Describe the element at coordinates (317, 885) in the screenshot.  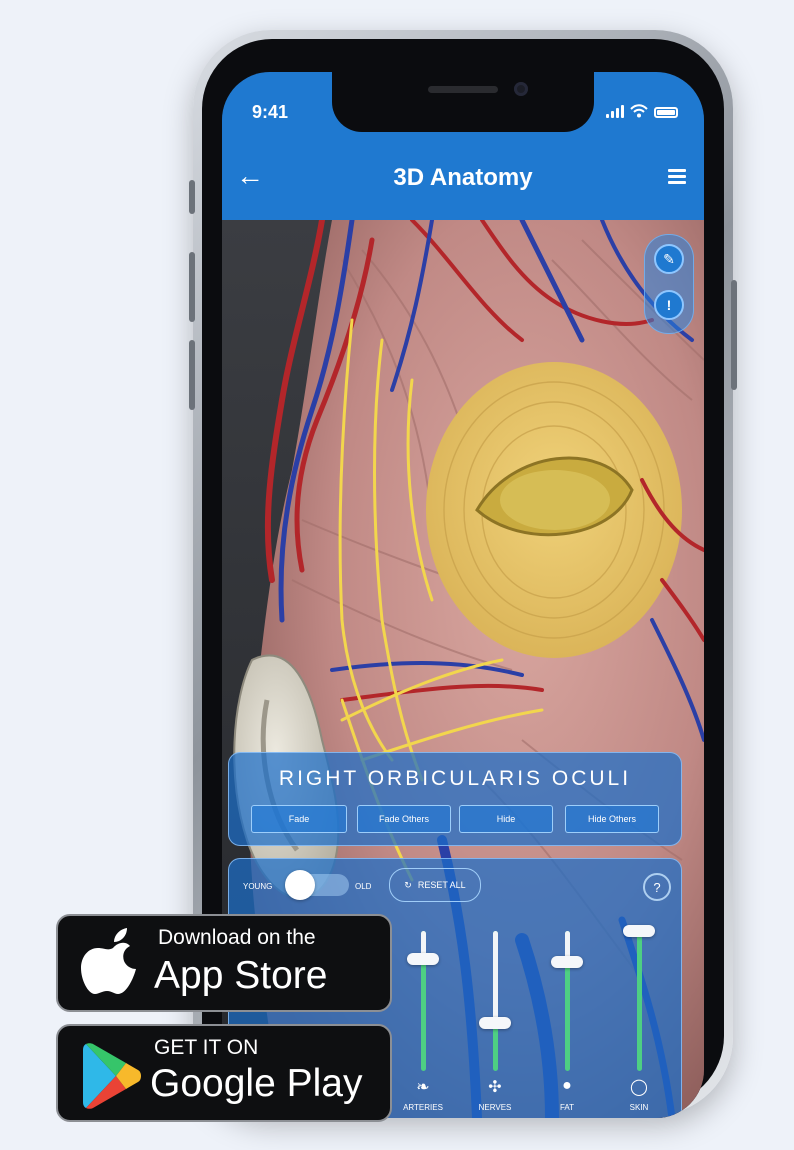
I see `age-toggle` at that location.